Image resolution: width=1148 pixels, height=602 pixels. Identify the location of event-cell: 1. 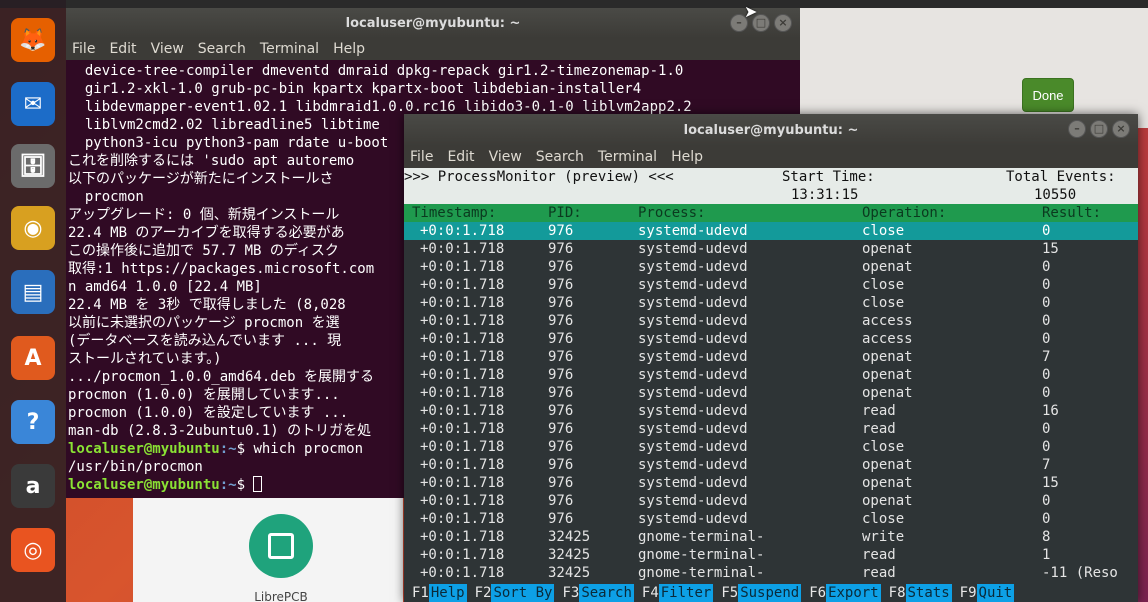
(1046, 555).